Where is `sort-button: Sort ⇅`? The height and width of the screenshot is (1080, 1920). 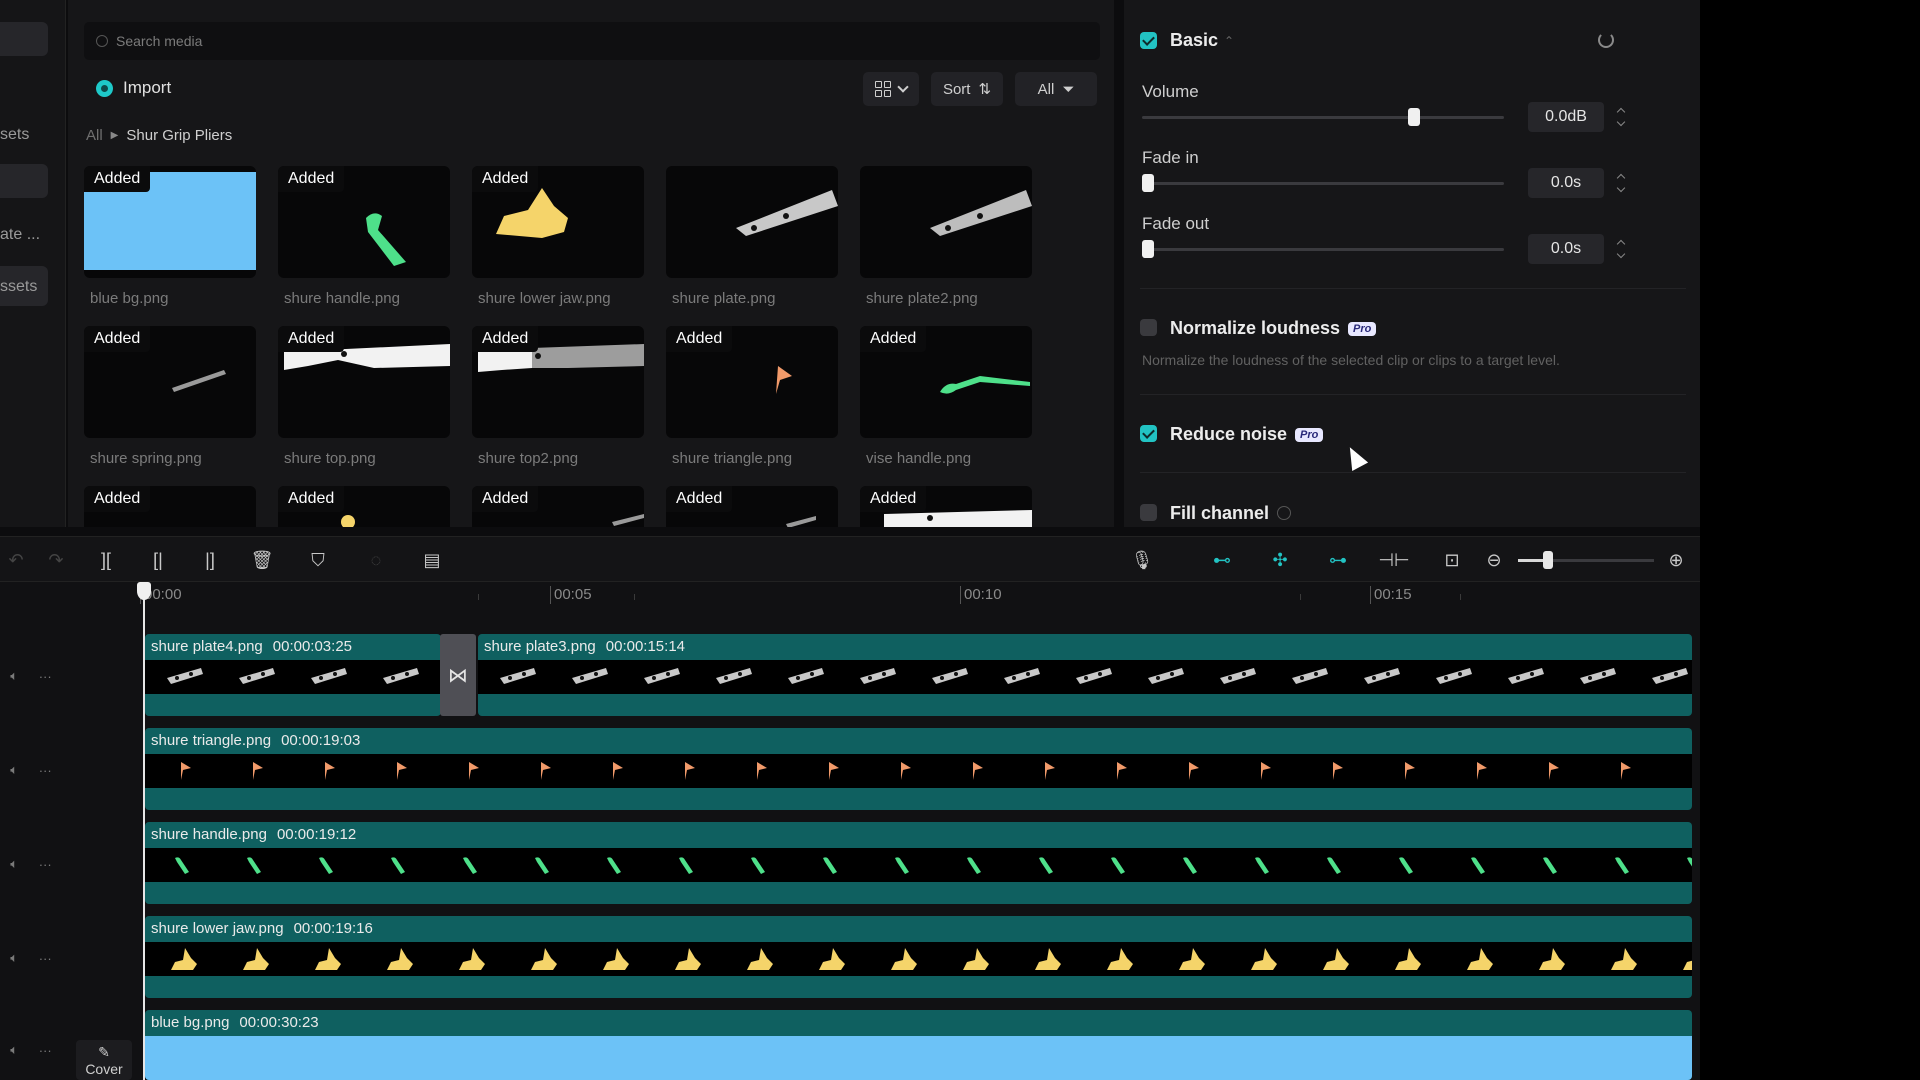 sort-button: Sort ⇅ is located at coordinates (967, 89).